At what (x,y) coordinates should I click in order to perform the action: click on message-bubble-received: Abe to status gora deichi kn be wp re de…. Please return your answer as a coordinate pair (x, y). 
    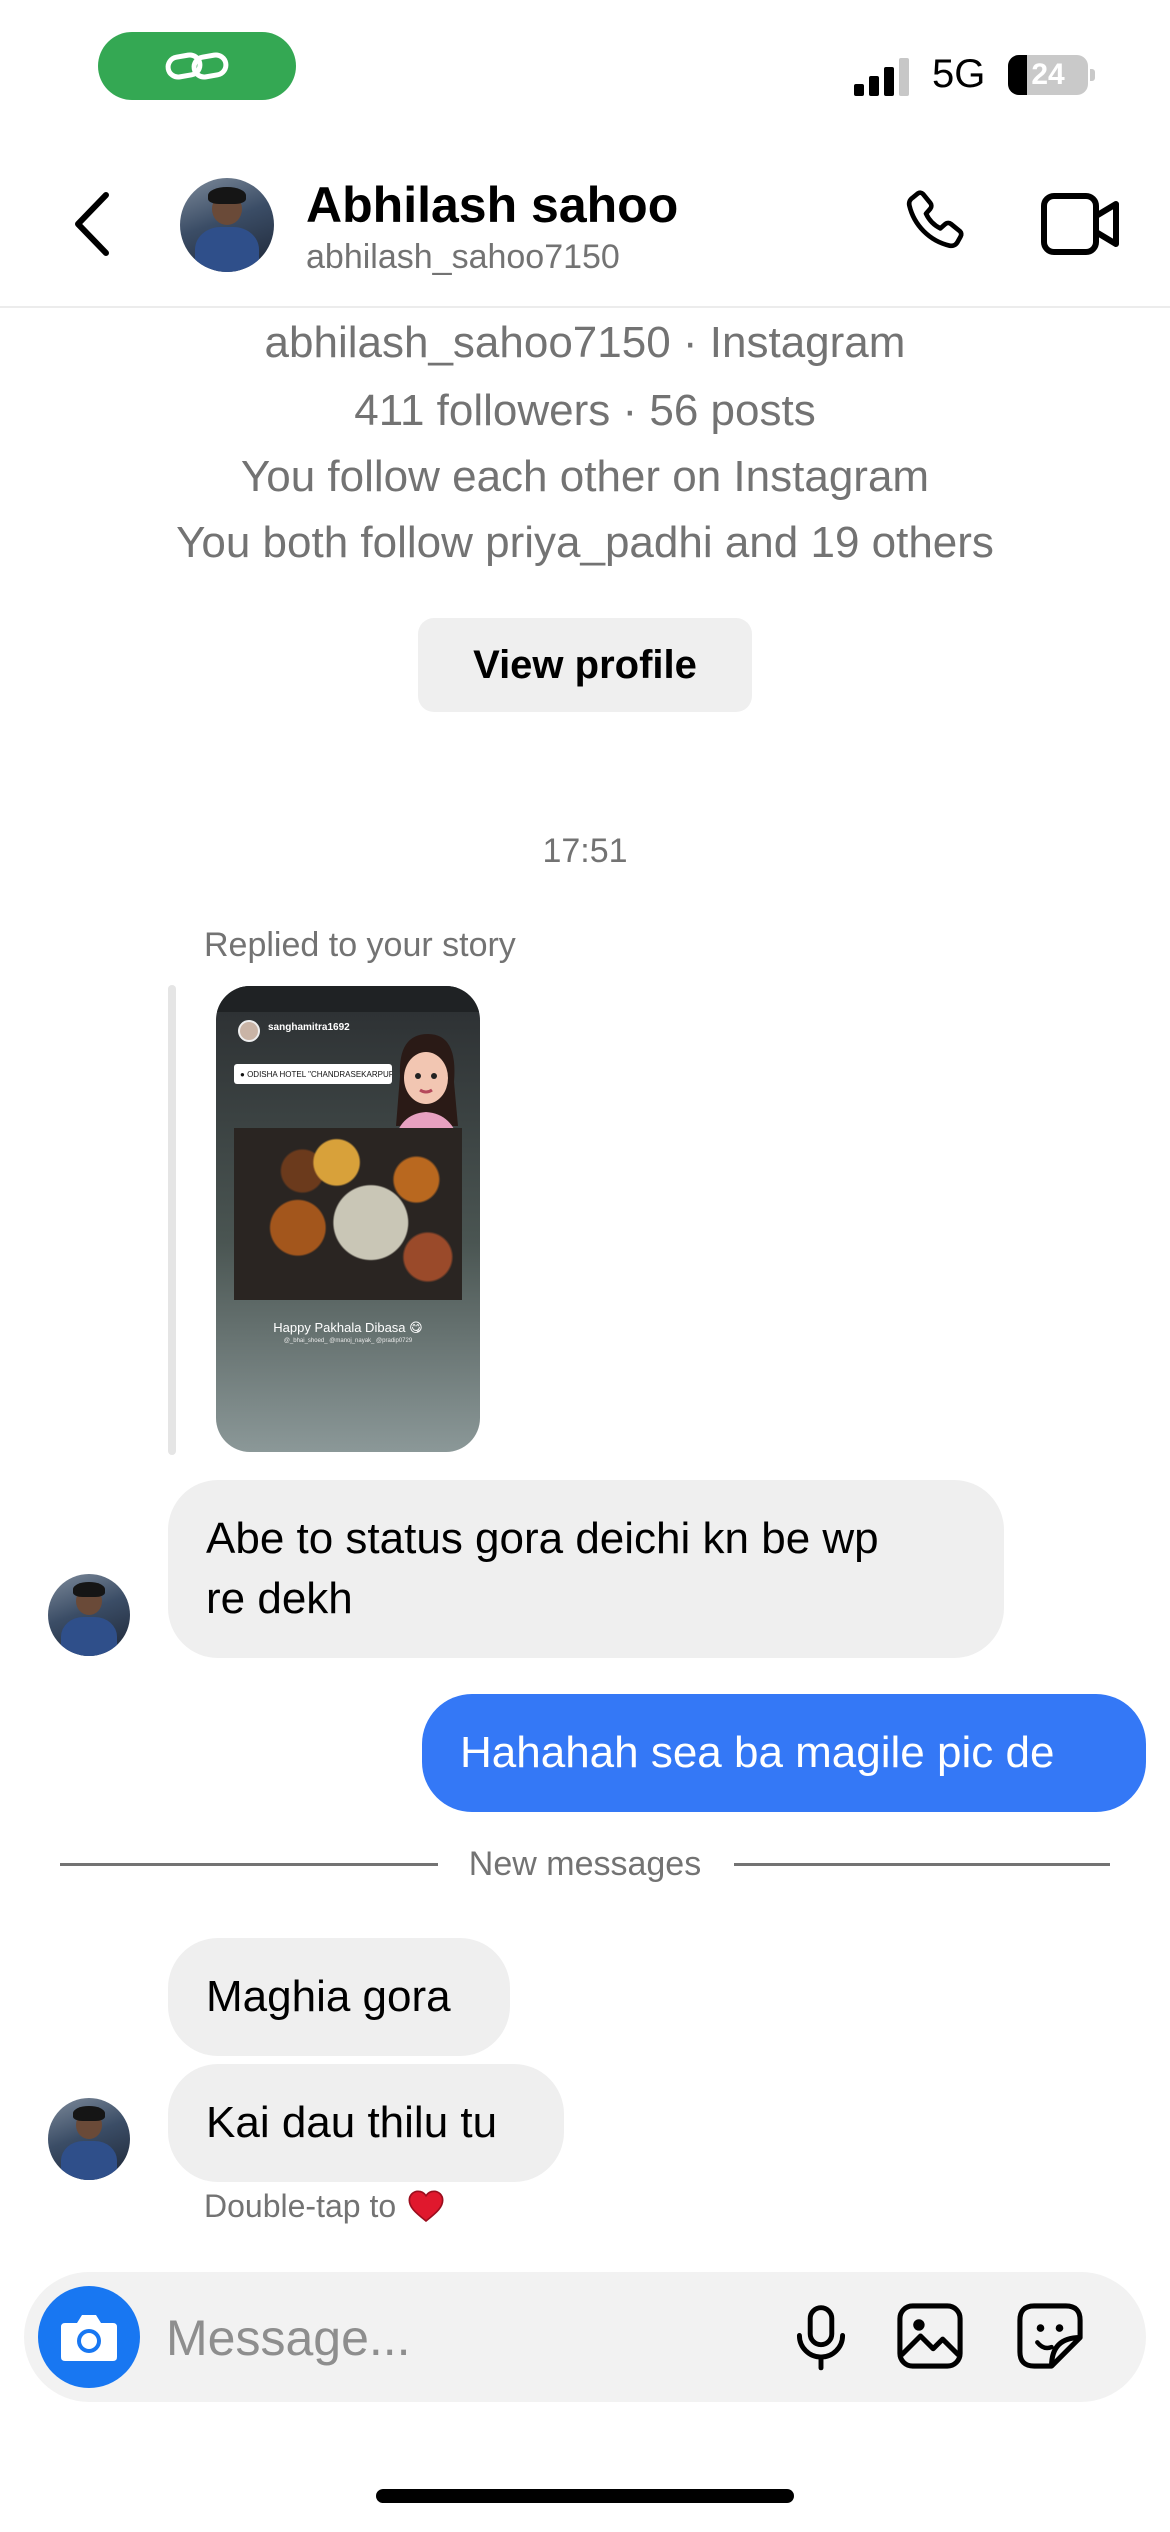
    Looking at the image, I should click on (586, 1569).